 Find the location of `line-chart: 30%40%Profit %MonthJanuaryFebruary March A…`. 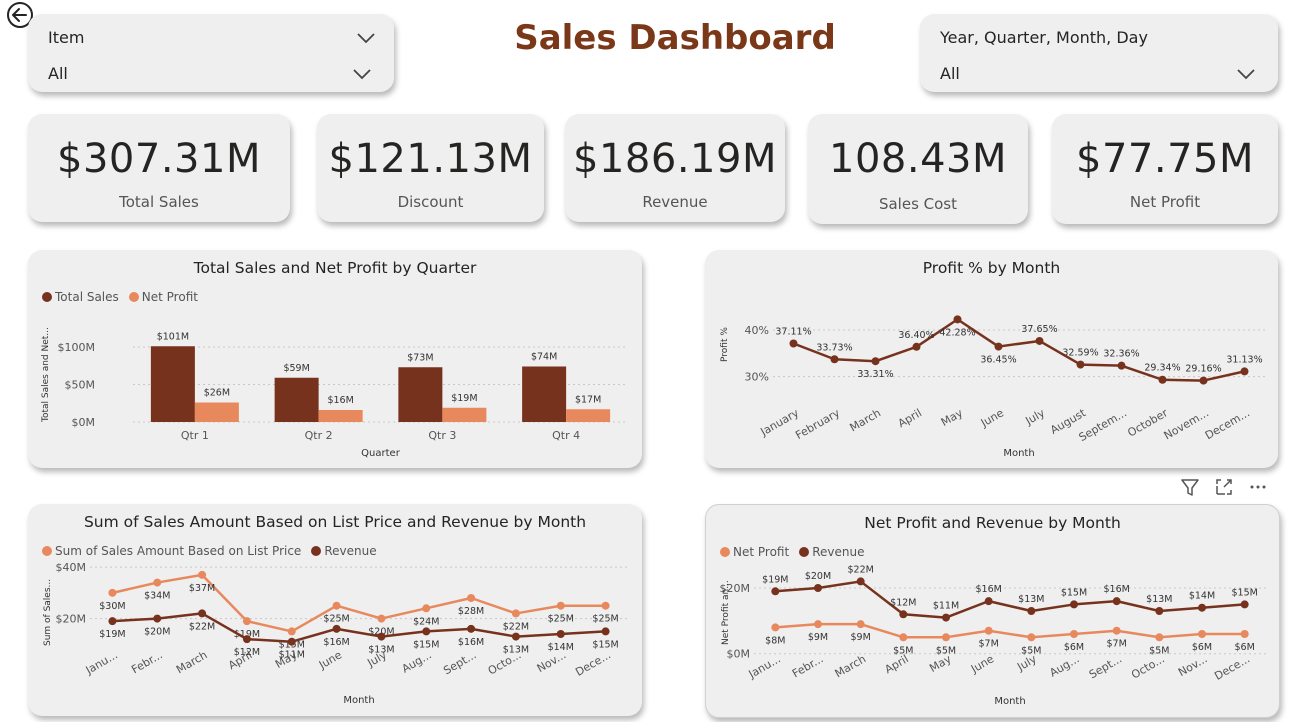

line-chart: 30%40%Profit %MonthJanuaryFebruary March A… is located at coordinates (991, 359).